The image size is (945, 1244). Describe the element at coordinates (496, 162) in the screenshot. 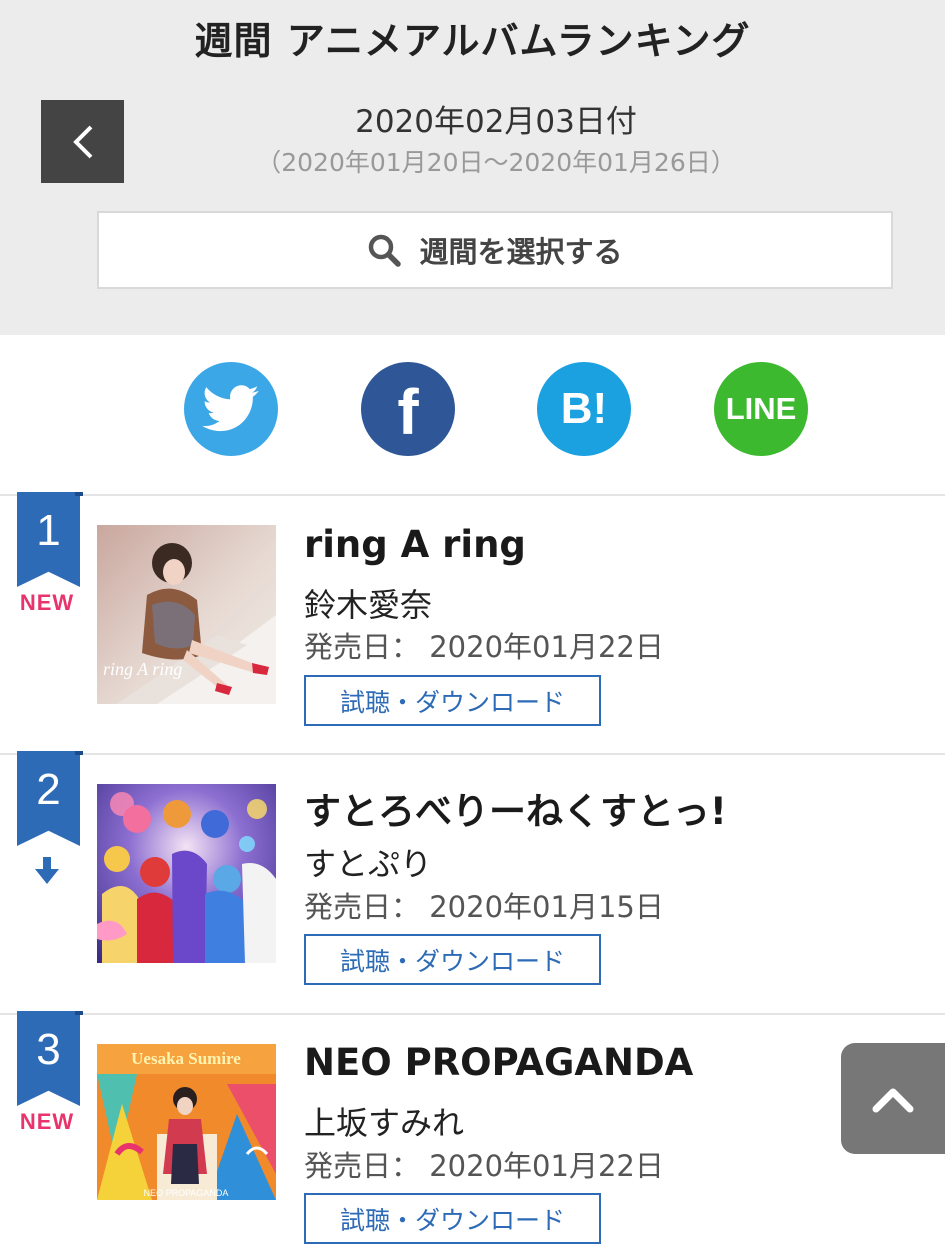

I see `ranking-date-range: （2020年01月20日～2020年01月26日）` at that location.